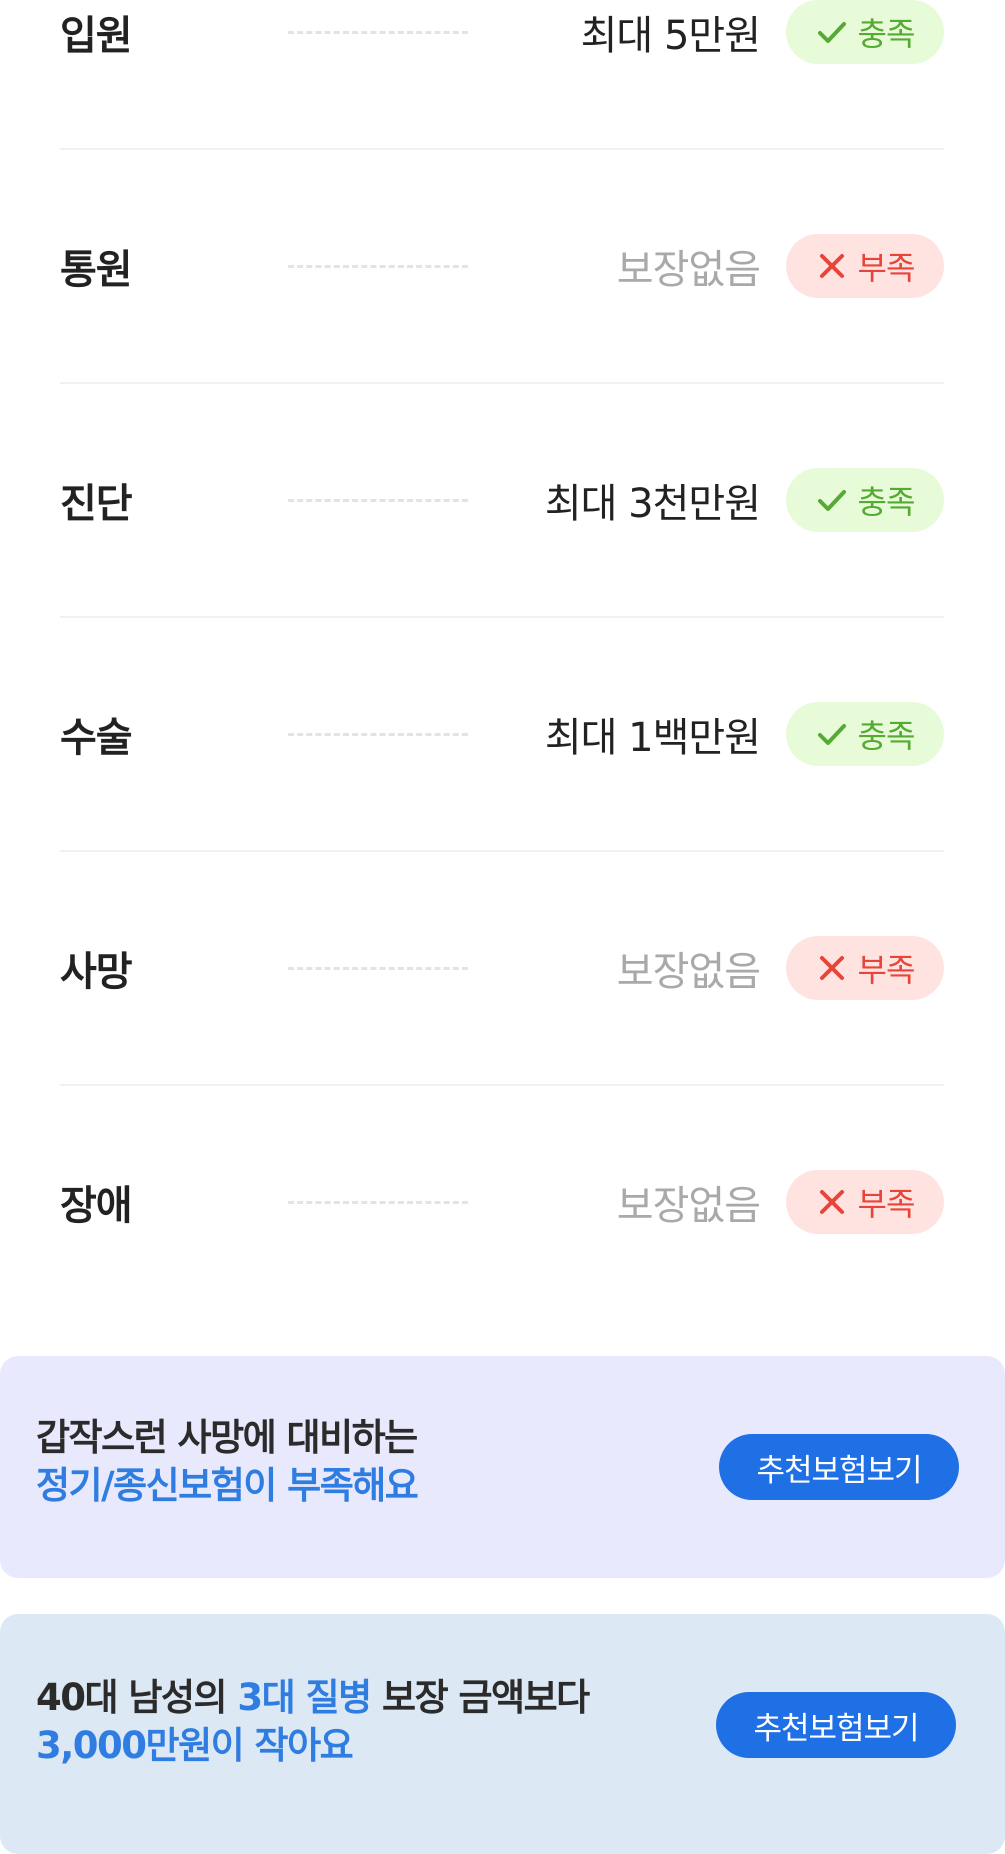  I want to click on coverage-row-inpatient: 입원 최대 5만원 충족, so click(502, 41).